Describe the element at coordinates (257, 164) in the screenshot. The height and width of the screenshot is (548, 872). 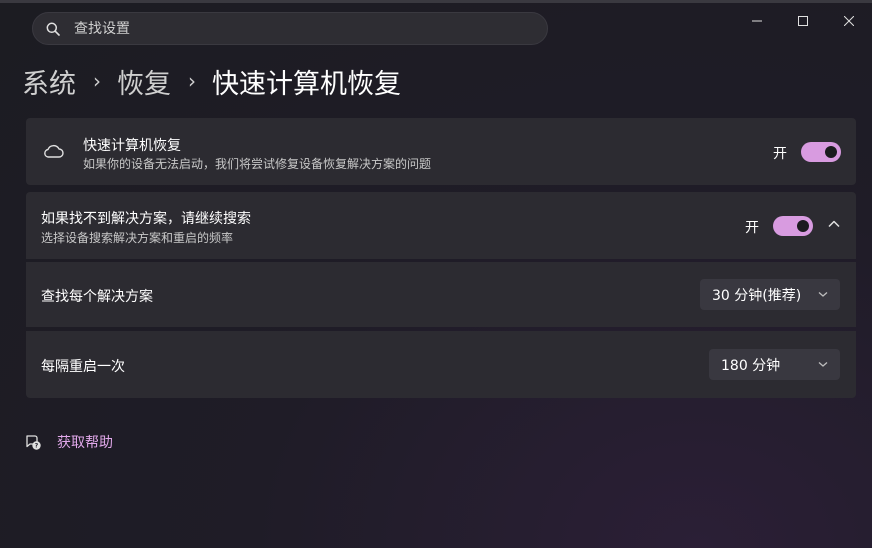
I see `quick-recovery-description: 如果你的设备无法启动，我们将尝试修复设备恢复解决方案的问题` at that location.